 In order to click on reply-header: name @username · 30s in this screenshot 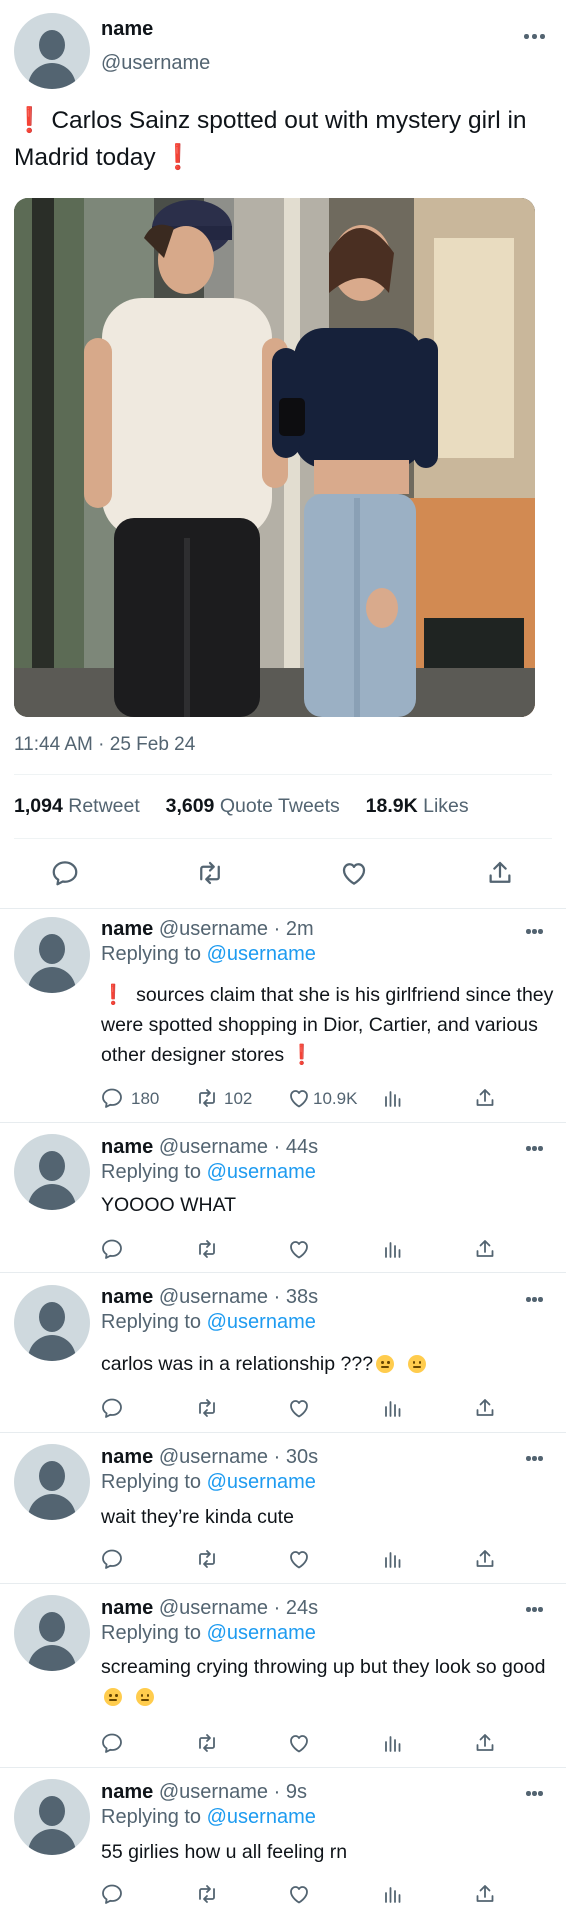, I will do `click(209, 1457)`.